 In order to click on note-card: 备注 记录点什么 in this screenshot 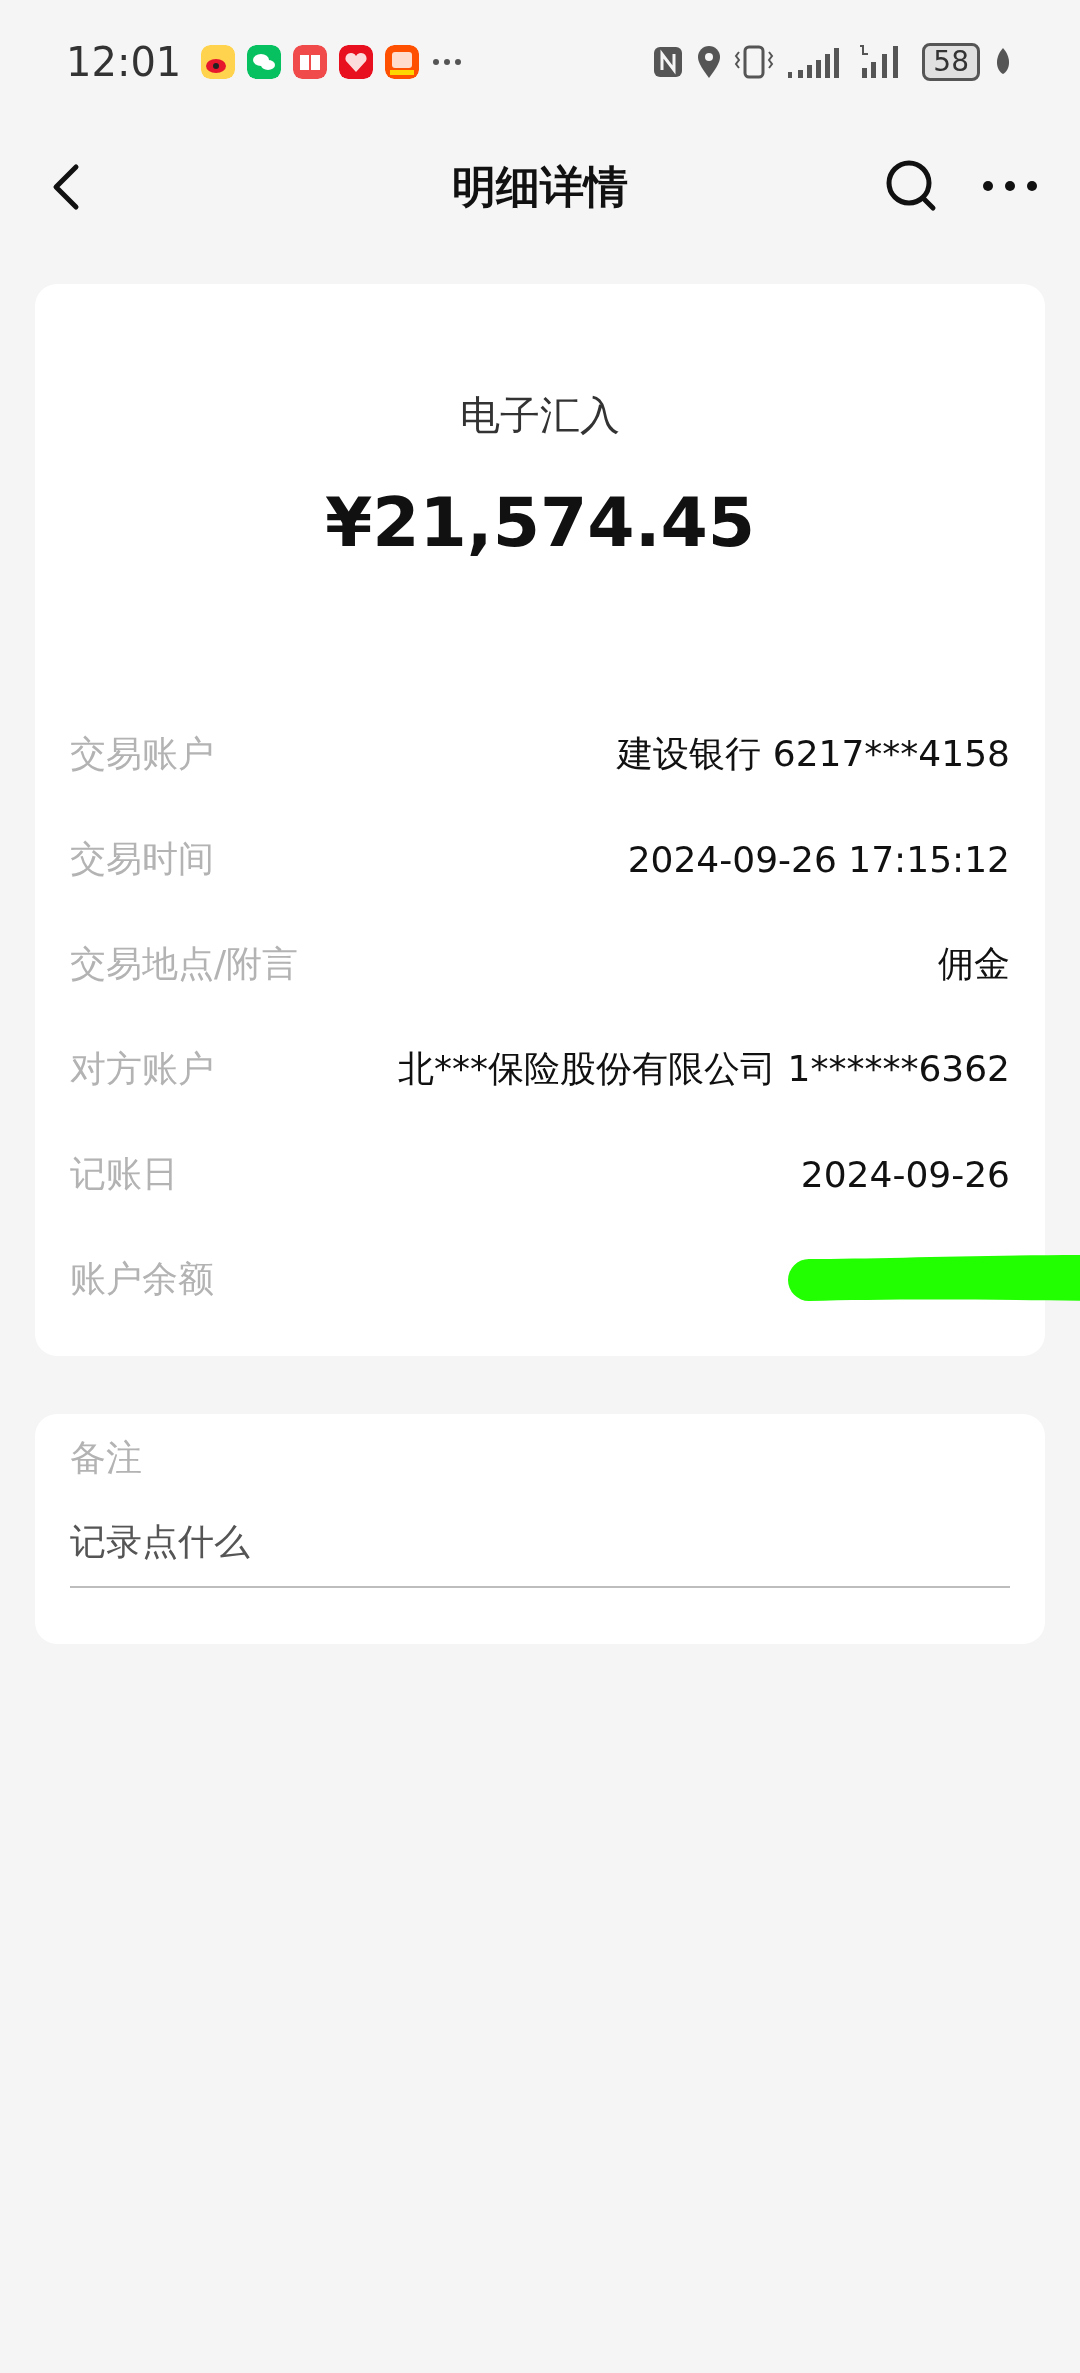, I will do `click(540, 1529)`.